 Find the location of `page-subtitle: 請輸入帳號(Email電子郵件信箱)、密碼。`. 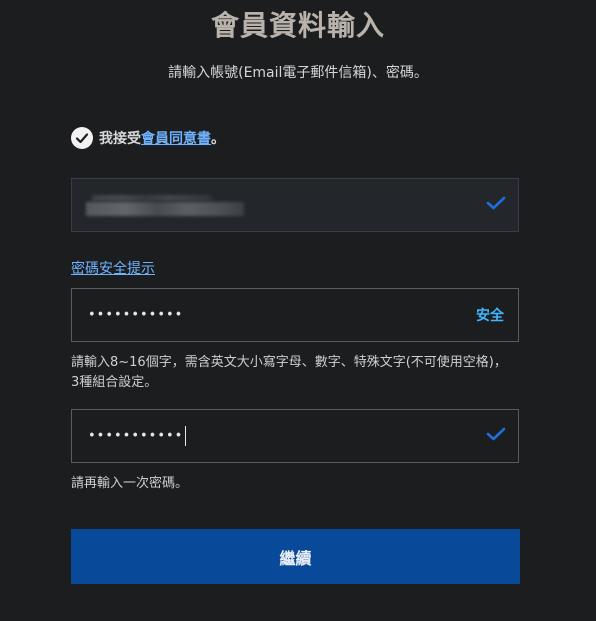

page-subtitle: 請輸入帳號(Email電子郵件信箱)、密碼。 is located at coordinates (298, 73).